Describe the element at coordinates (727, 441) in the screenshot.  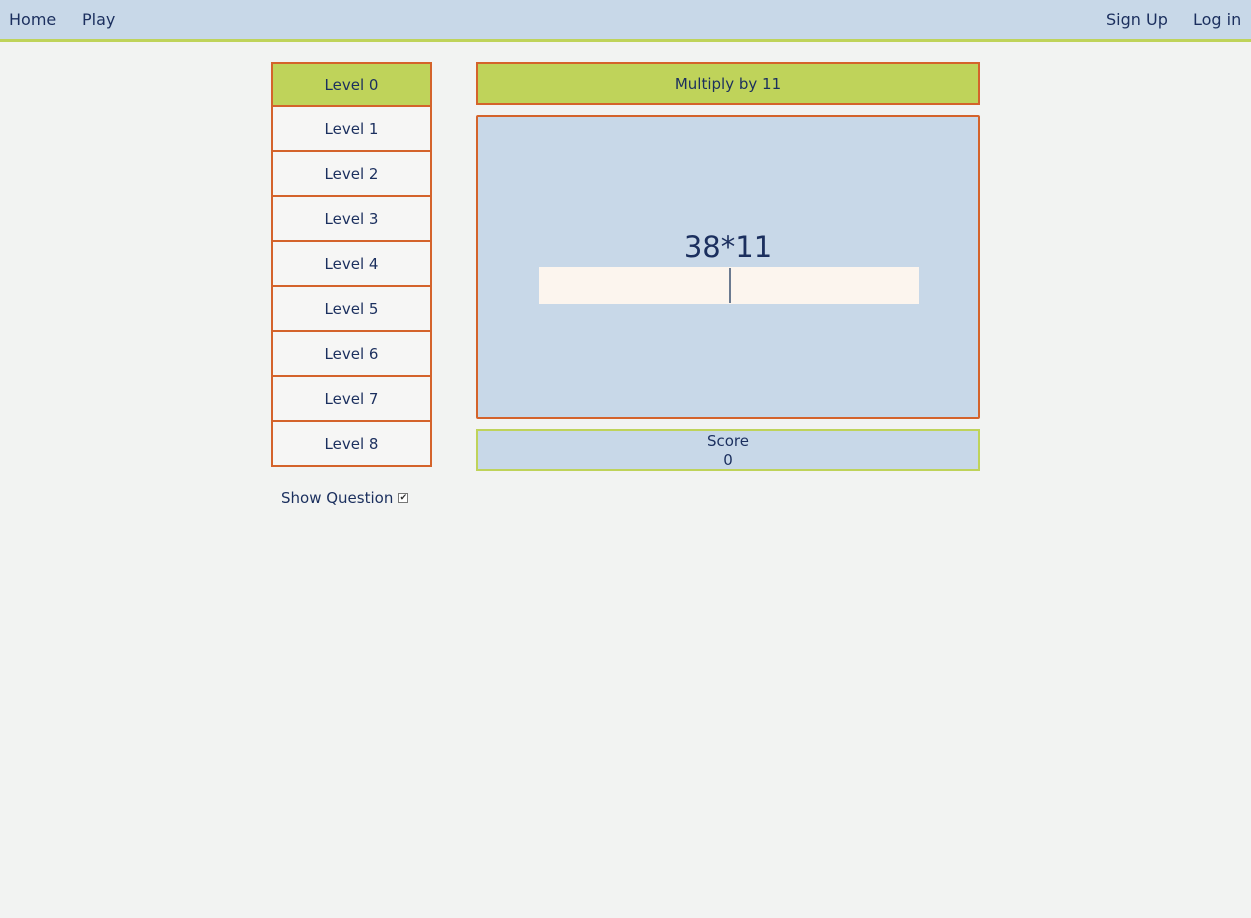
I see `score-label: Score` at that location.